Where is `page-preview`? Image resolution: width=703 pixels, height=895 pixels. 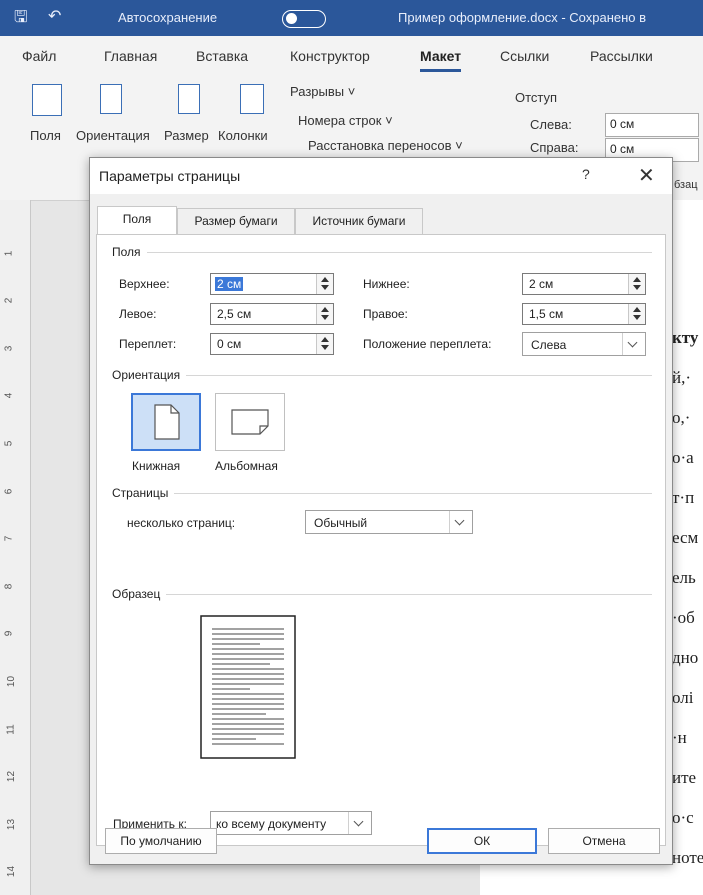
page-preview is located at coordinates (248, 687).